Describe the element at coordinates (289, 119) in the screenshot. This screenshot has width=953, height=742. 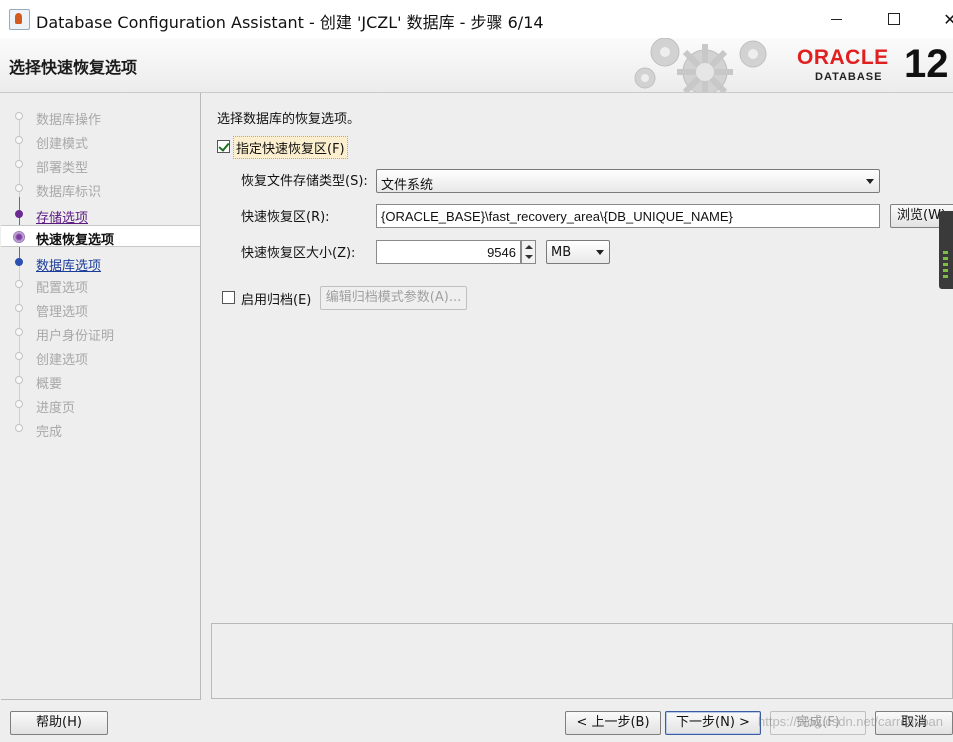
I see `intro-text: 选择数据库的恢复选项。` at that location.